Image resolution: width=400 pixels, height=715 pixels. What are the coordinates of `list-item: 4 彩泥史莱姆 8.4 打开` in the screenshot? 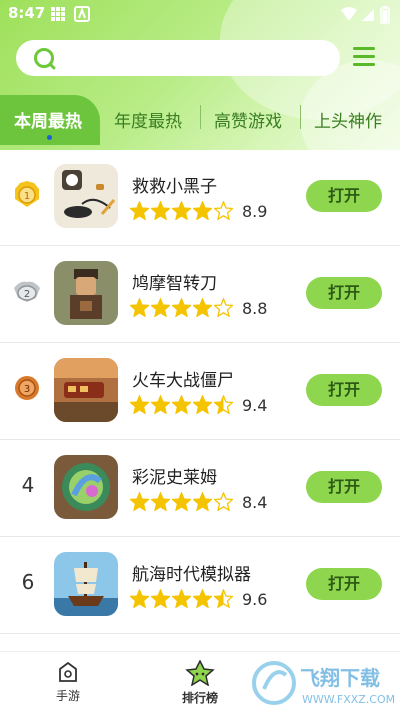 It's located at (200, 488).